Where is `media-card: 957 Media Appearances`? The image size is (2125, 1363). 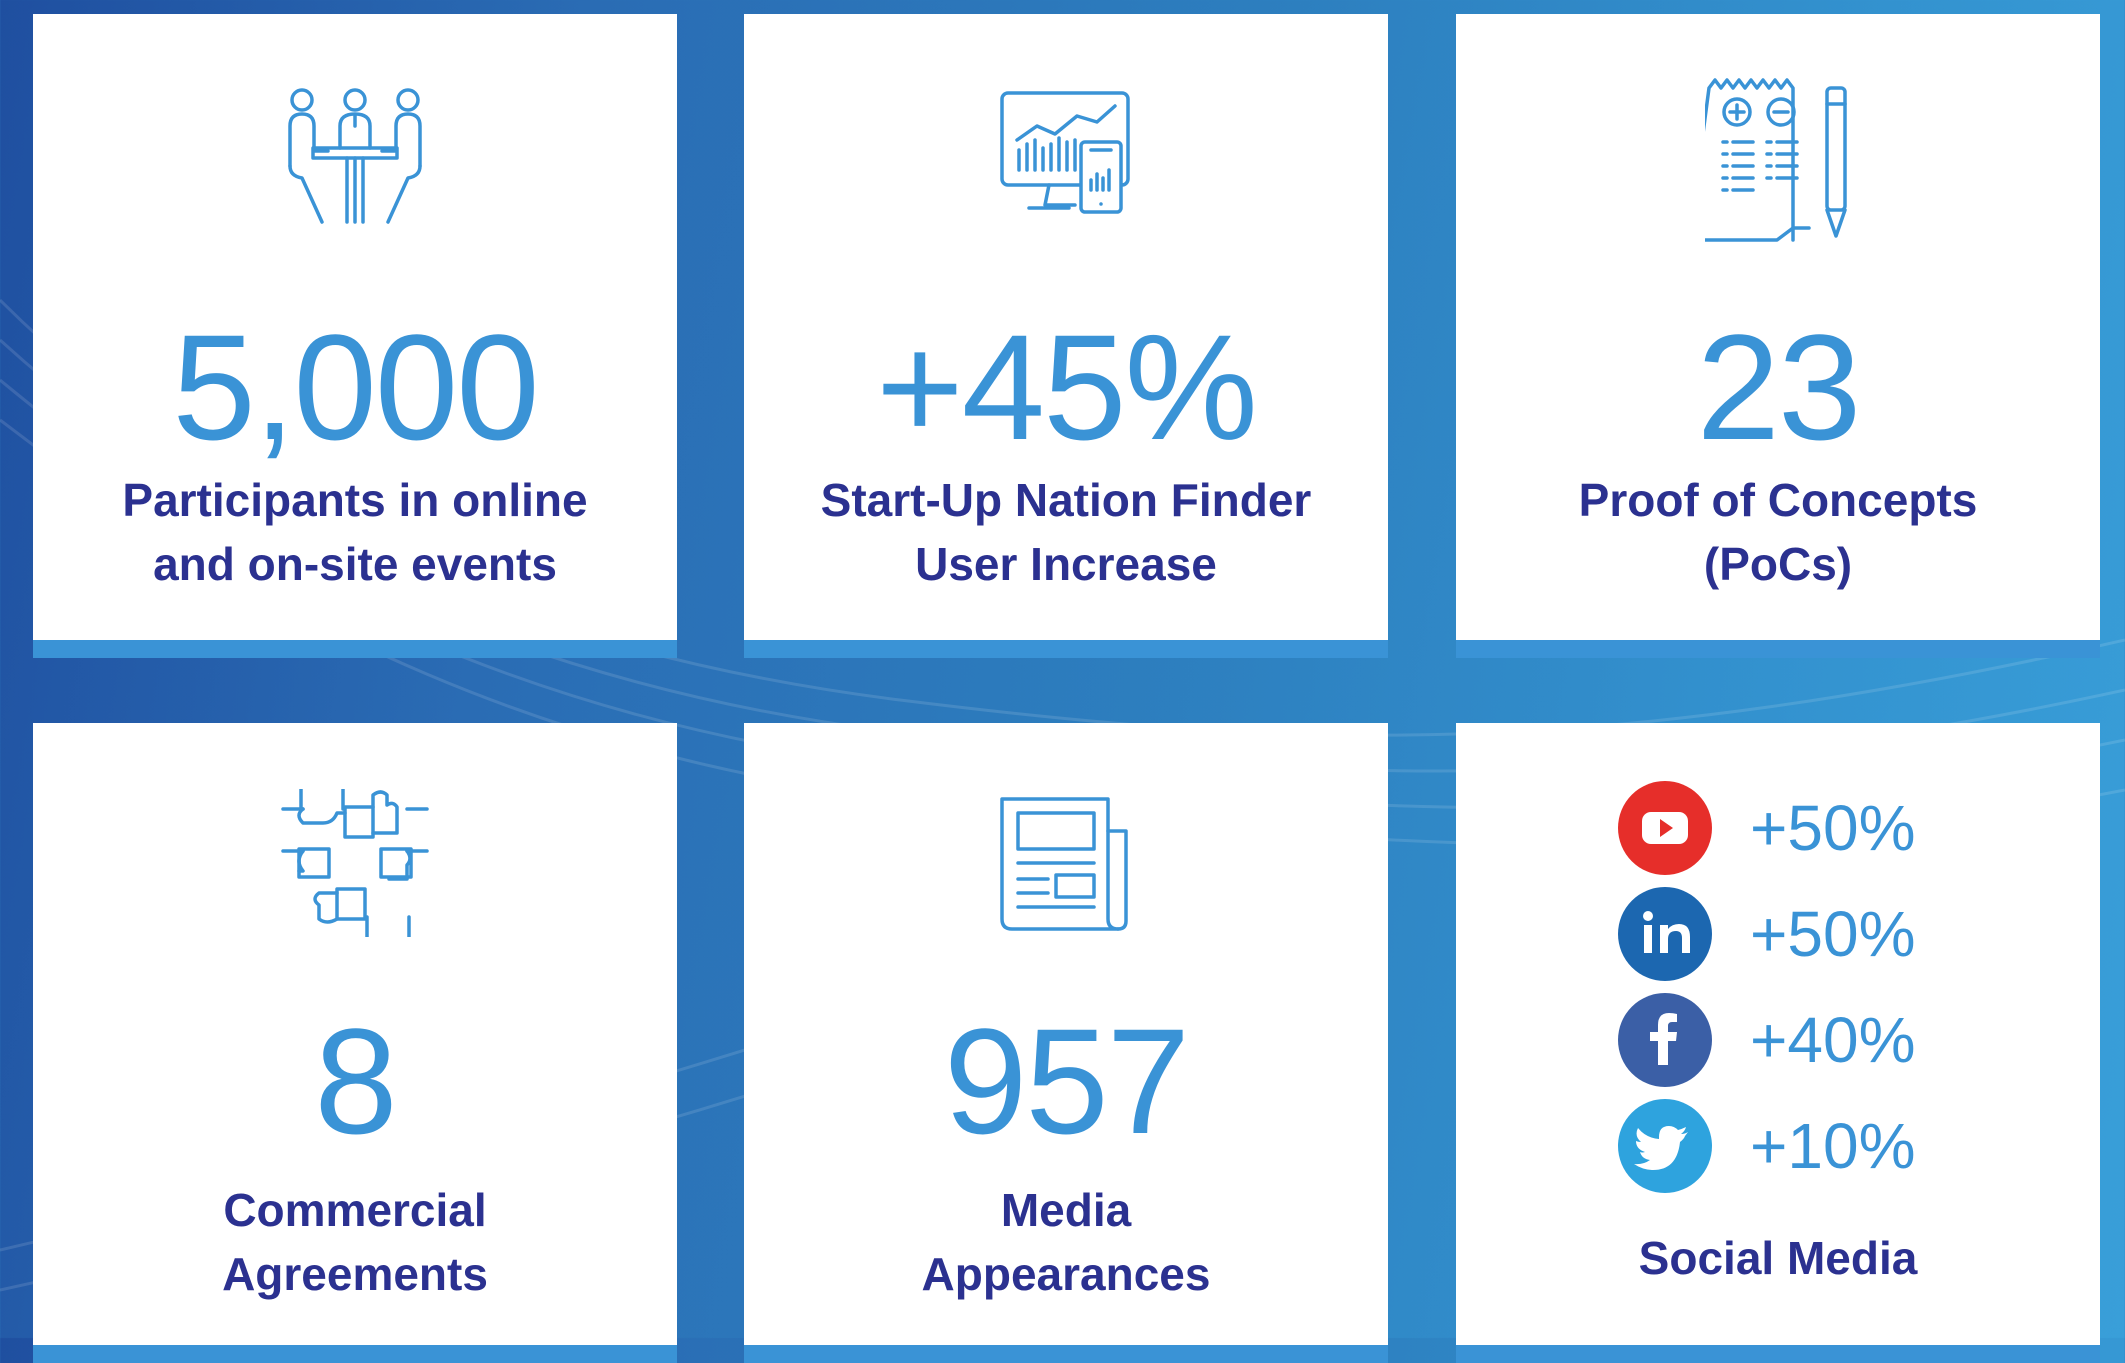 media-card: 957 Media Appearances is located at coordinates (1066, 1043).